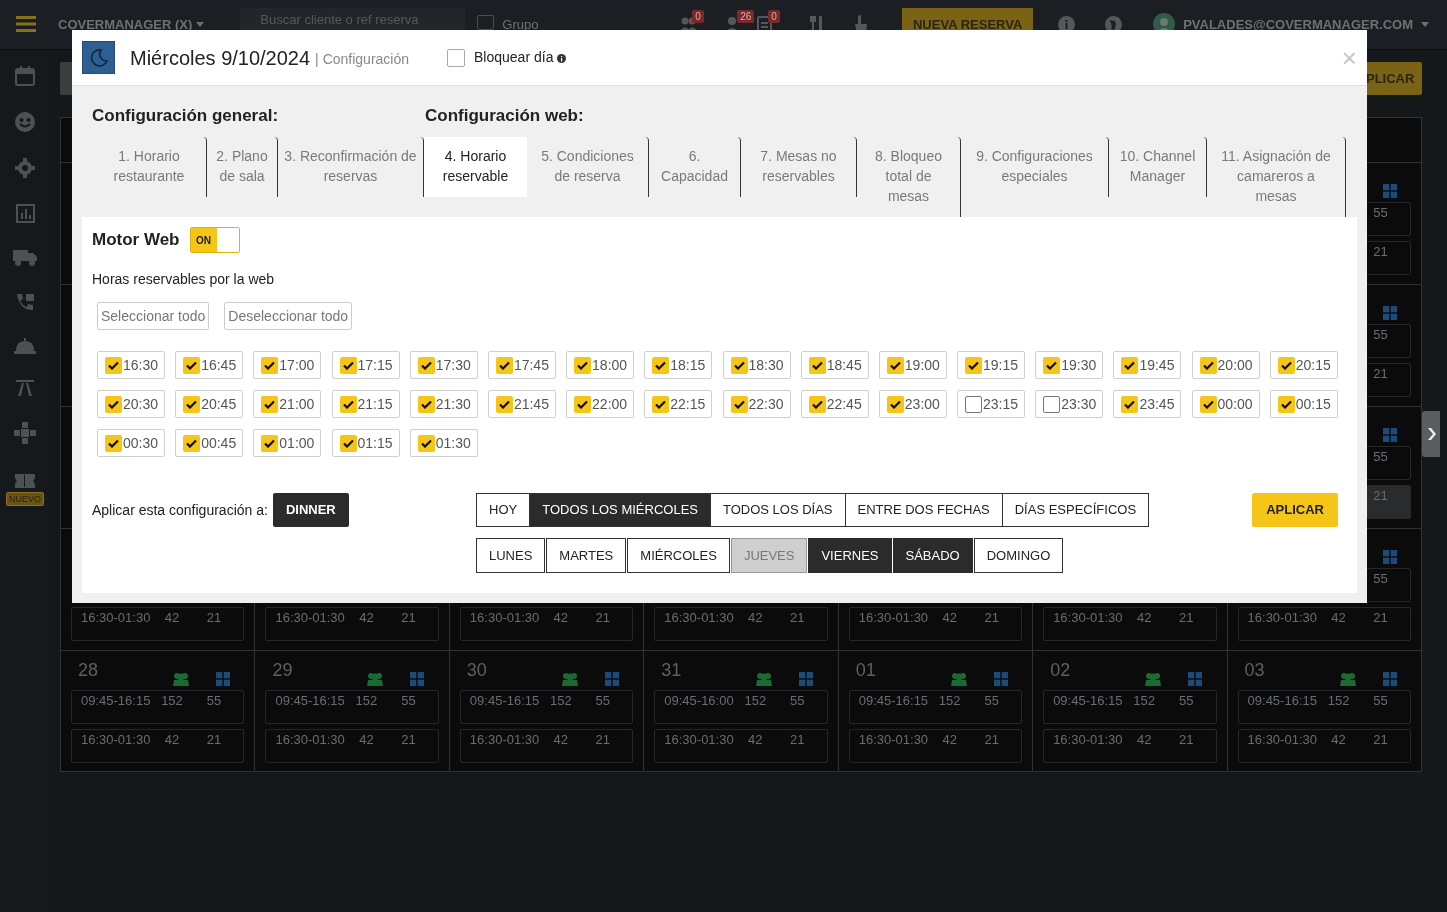 Image resolution: width=1447 pixels, height=912 pixels. Describe the element at coordinates (288, 316) in the screenshot. I see `deselect-all-button: Deseleccionar todo` at that location.